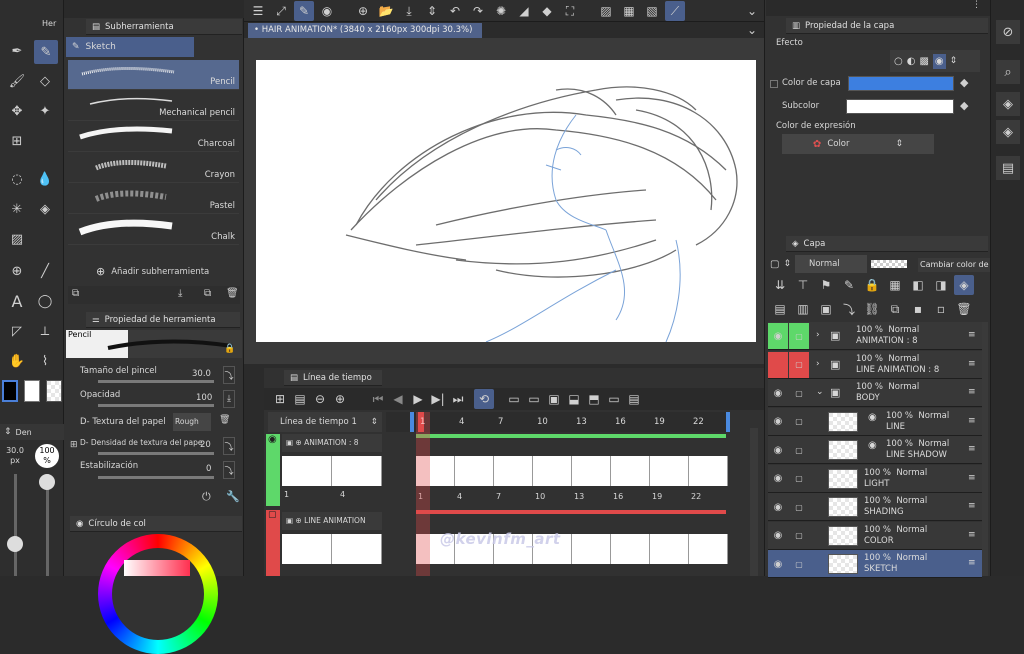  I want to click on lasso-tool-icon: ◌, so click(17, 179).